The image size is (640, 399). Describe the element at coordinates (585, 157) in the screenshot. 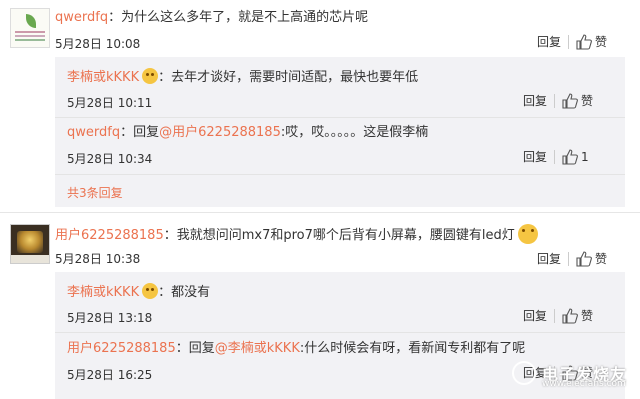

I see `like-count: 1` at that location.